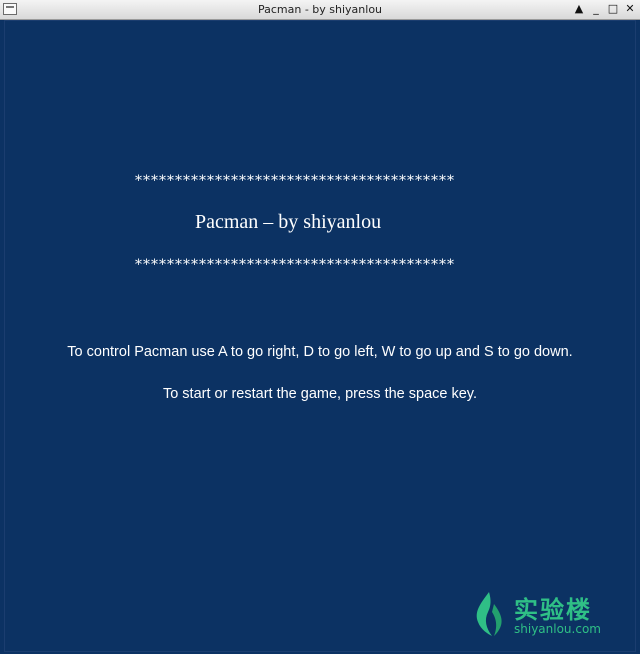  I want to click on shiyanlou-logo-icon, so click(489, 614).